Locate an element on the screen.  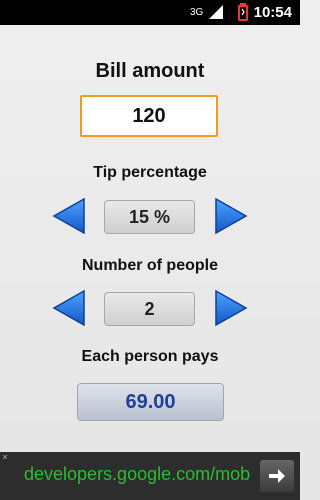
ad-banner: × developers.google.com/mob is located at coordinates (150, 476).